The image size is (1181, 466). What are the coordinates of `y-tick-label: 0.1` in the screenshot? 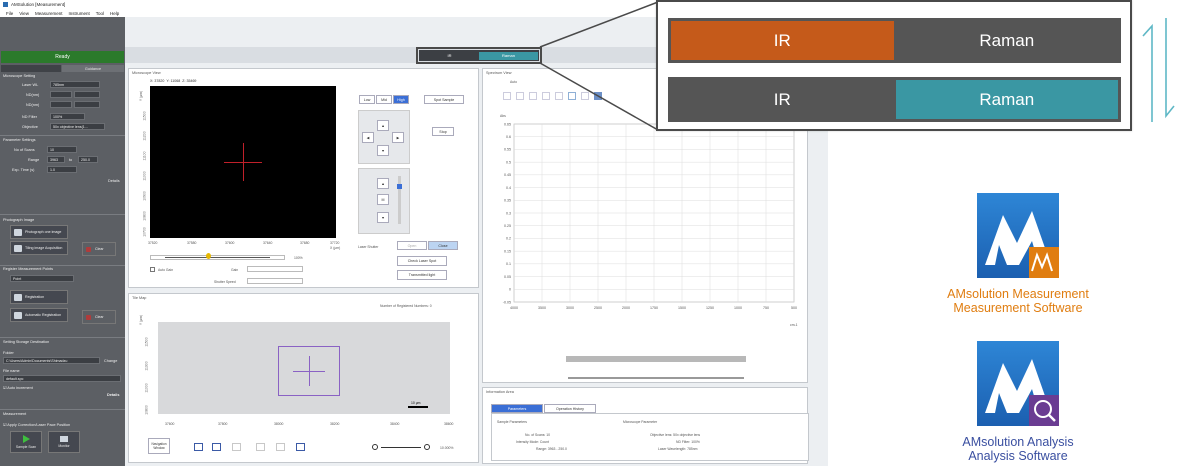 It's located at (508, 264).